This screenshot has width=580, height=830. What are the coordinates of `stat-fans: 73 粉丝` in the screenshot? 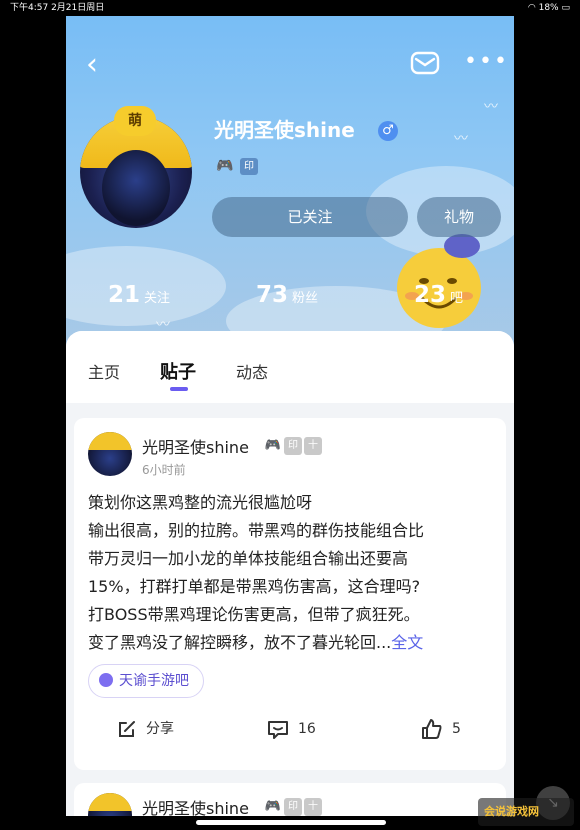 It's located at (287, 295).